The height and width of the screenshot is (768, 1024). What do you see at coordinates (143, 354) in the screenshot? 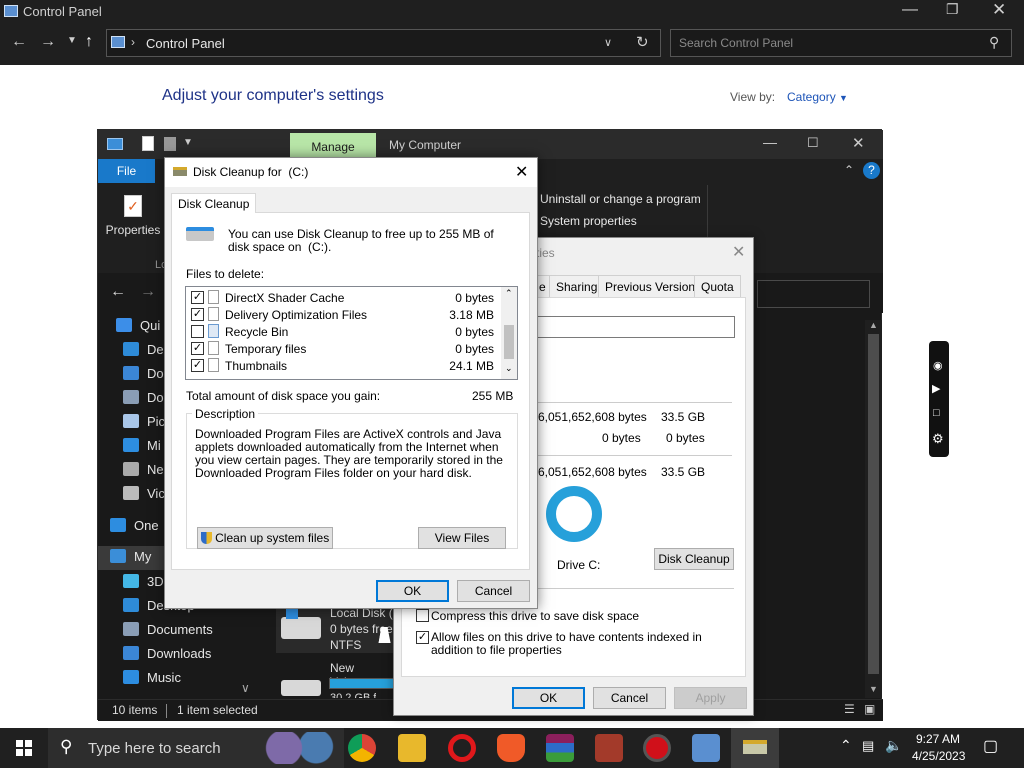
I see `sidebar-item: De` at bounding box center [143, 354].